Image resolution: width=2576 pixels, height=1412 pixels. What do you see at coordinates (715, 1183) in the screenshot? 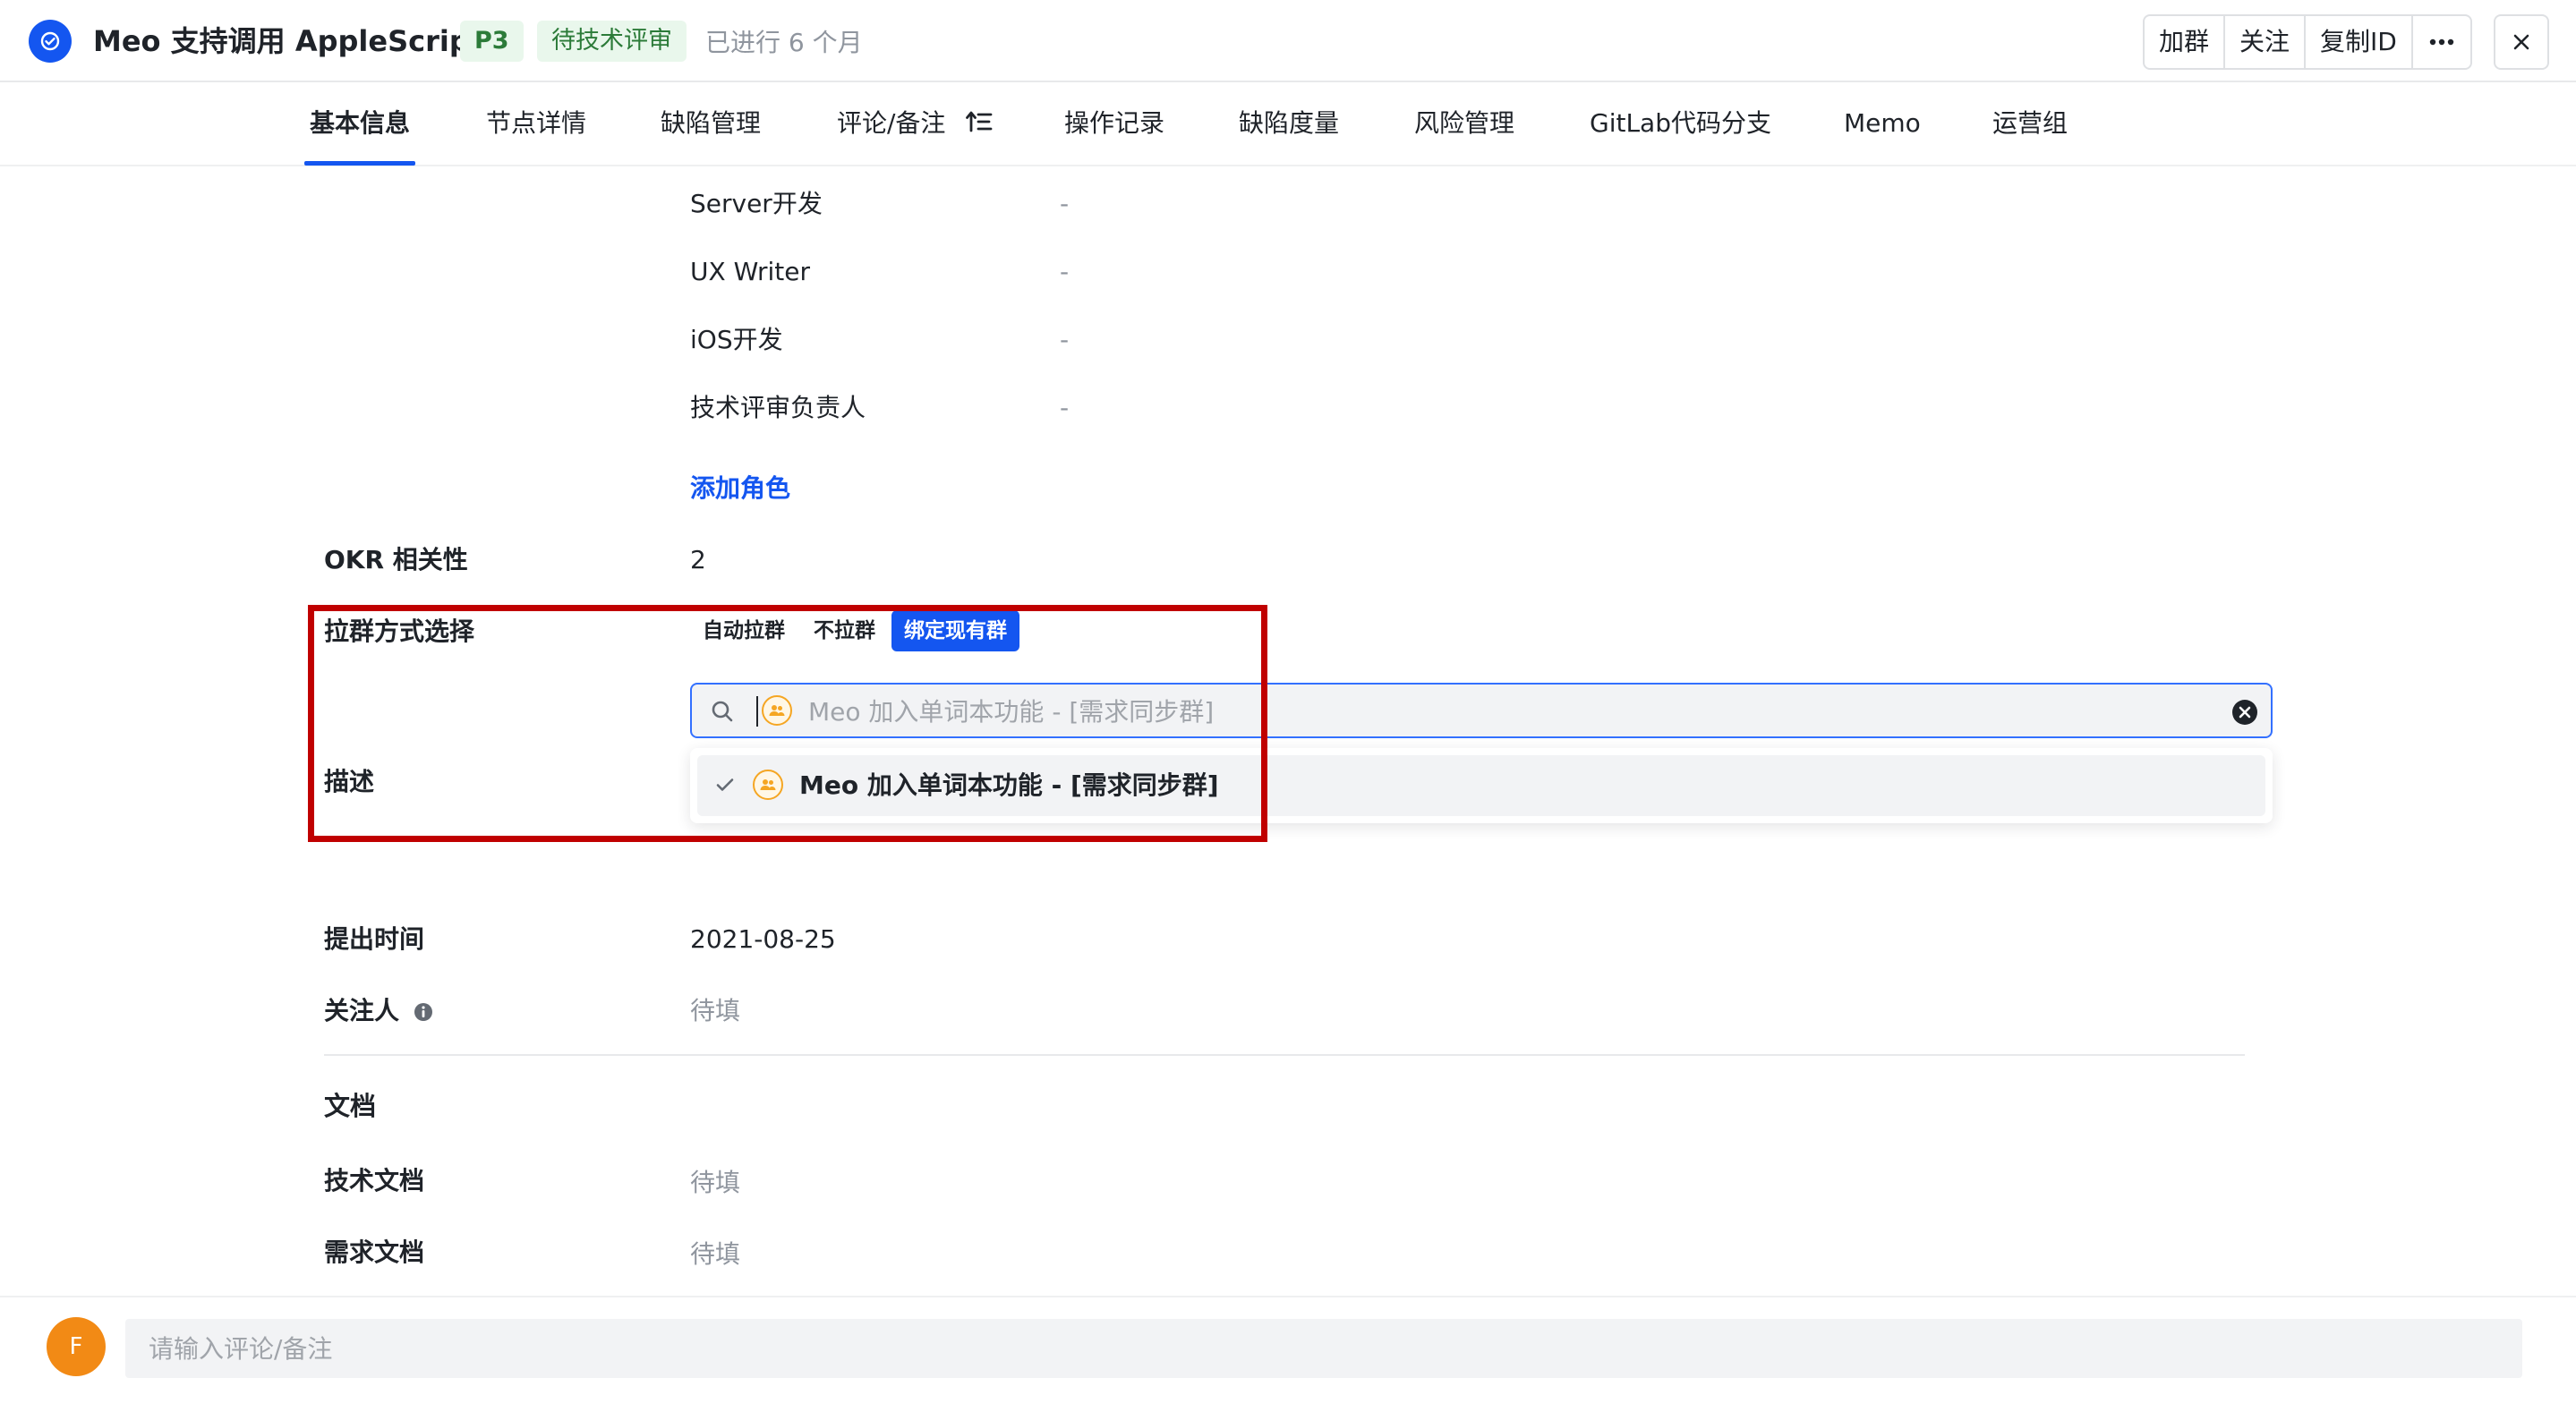
I see `tech-doc-value: 待填` at bounding box center [715, 1183].